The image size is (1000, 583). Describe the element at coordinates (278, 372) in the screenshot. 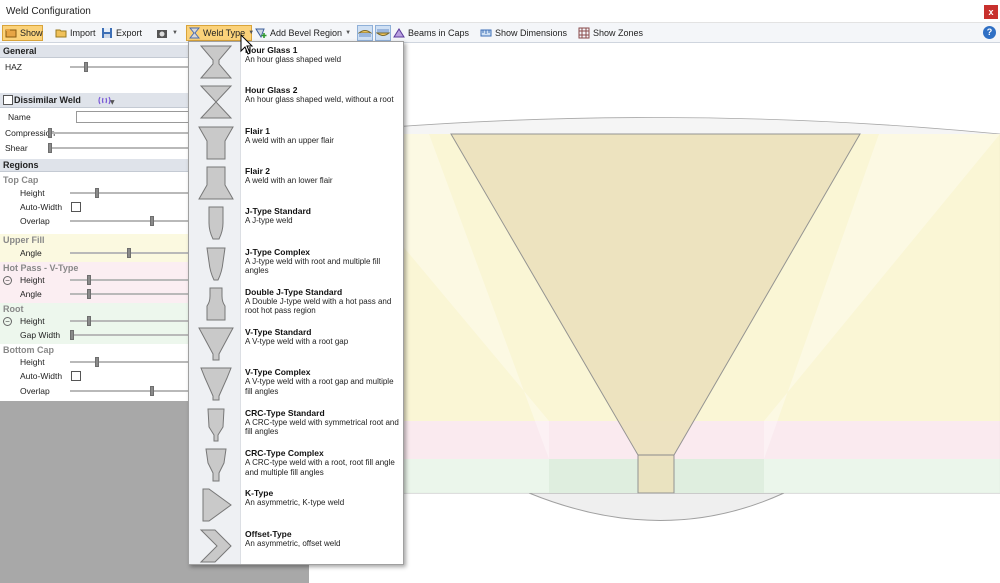

I see `weld-type-title: V-Type Complex` at that location.